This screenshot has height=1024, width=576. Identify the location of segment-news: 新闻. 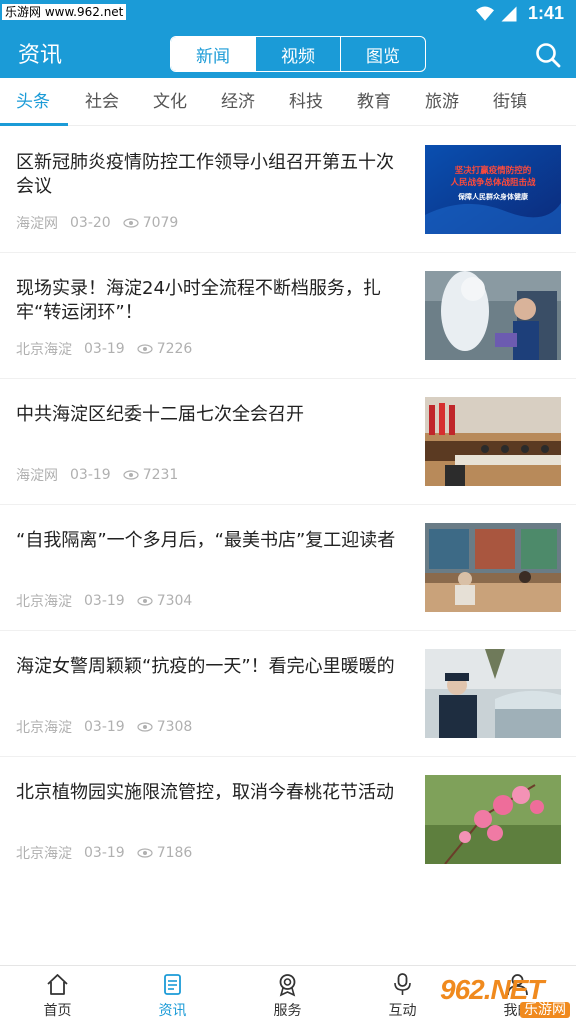
(213, 54).